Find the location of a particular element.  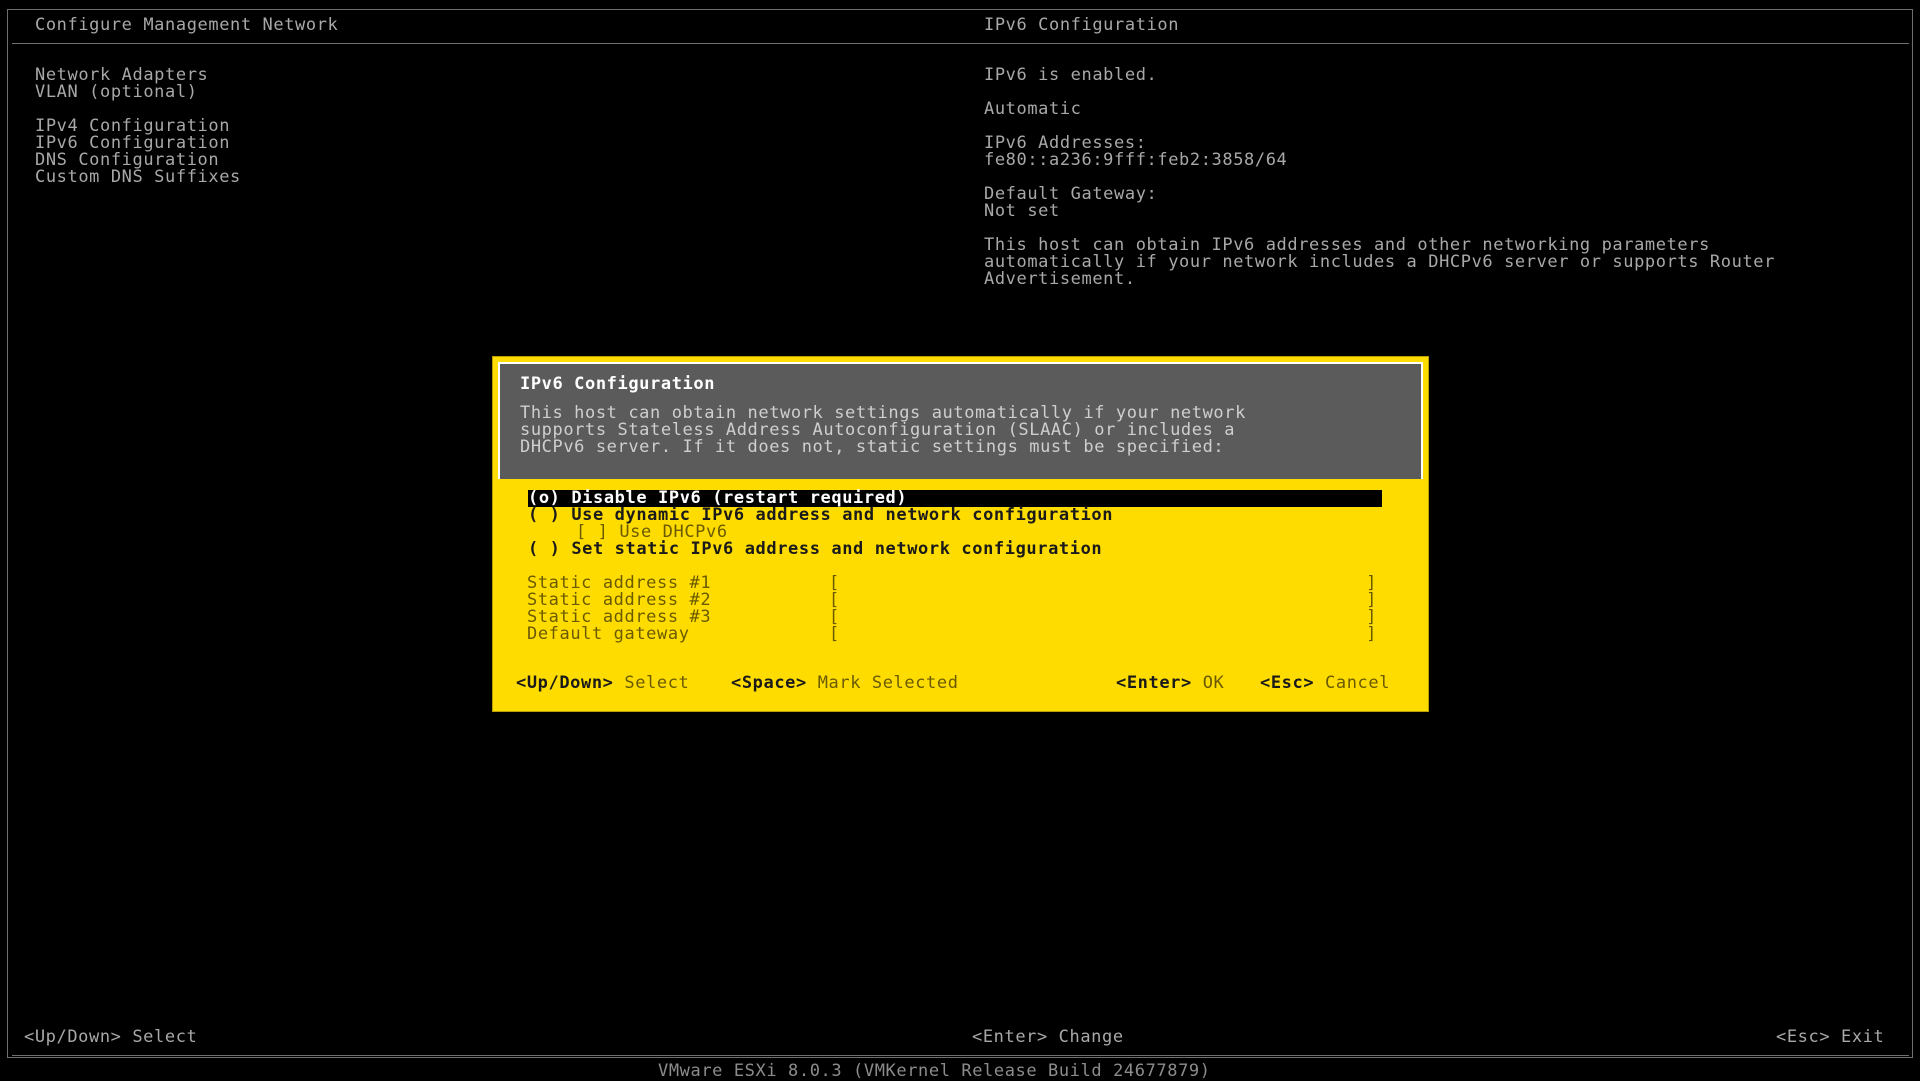

menu-item-dns-suffixes: Custom DNS Suffixes is located at coordinates (138, 177).